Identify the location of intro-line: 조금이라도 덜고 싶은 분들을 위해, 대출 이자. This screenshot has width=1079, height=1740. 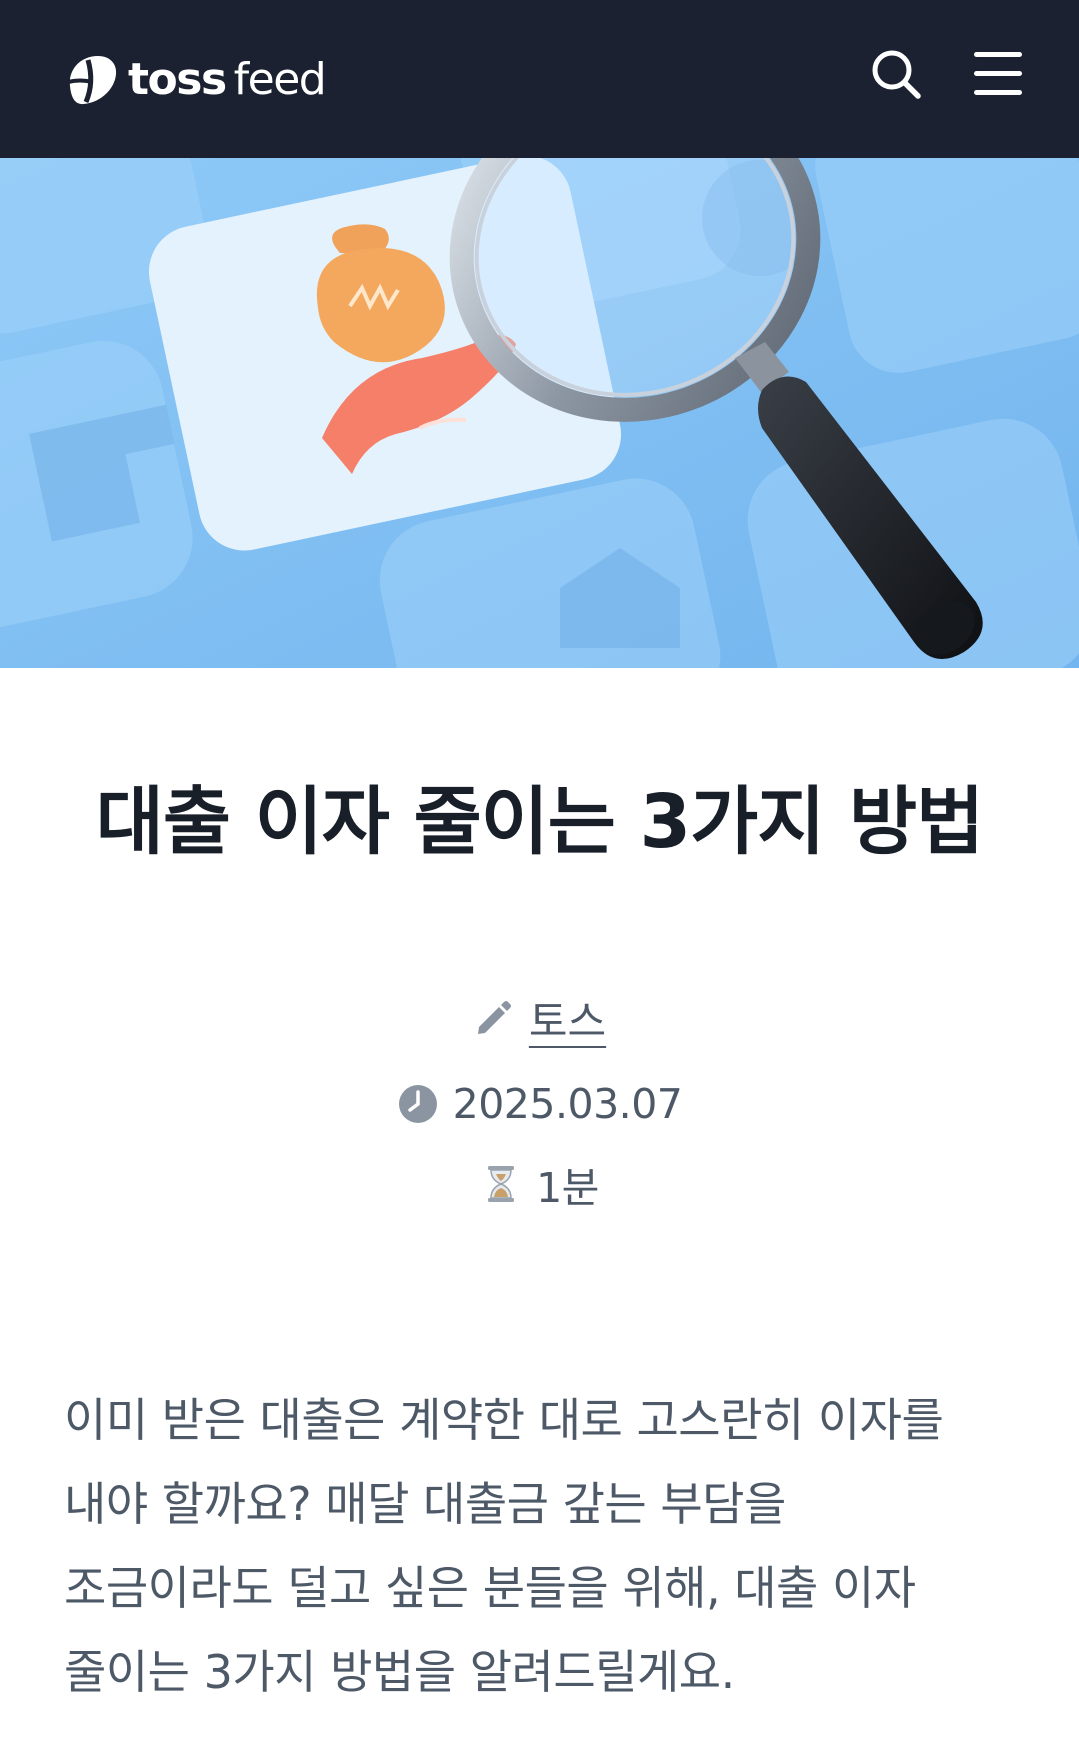
(490, 1588).